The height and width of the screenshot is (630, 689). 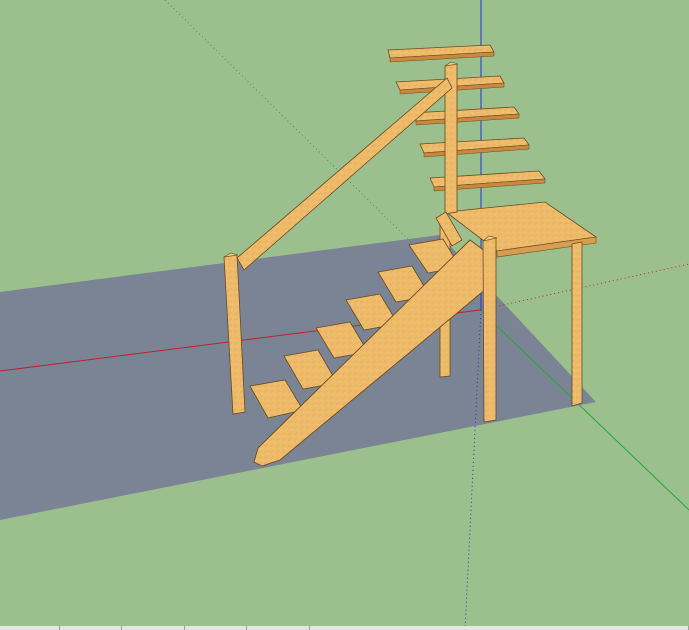 What do you see at coordinates (577, 324) in the screenshot?
I see `table-leg-front` at bounding box center [577, 324].